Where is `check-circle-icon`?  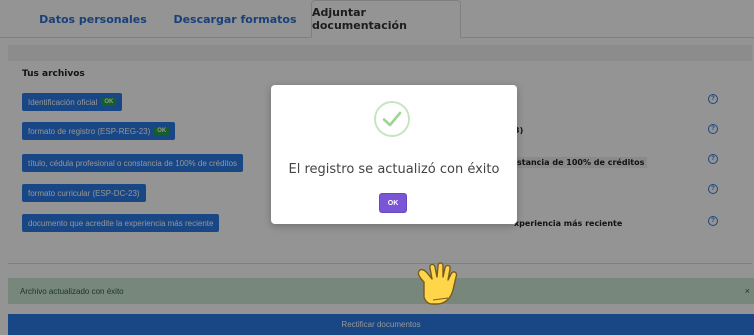 check-circle-icon is located at coordinates (392, 119).